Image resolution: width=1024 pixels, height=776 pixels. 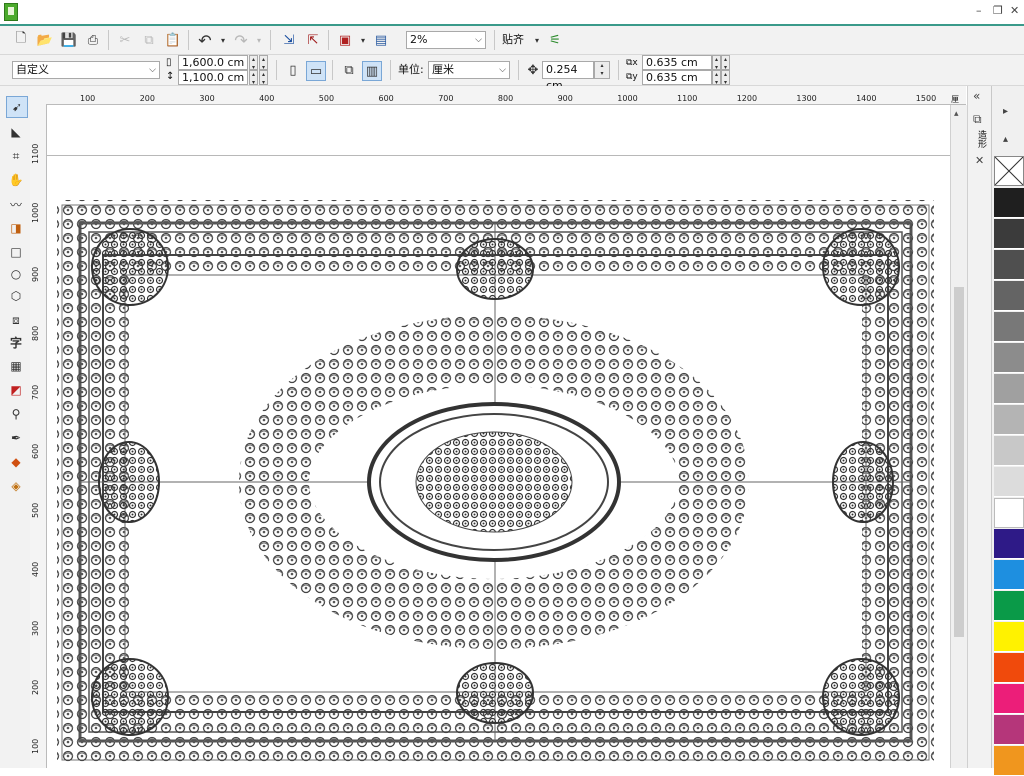 What do you see at coordinates (69, 40) in the screenshot?
I see `save-icon: 💾` at bounding box center [69, 40].